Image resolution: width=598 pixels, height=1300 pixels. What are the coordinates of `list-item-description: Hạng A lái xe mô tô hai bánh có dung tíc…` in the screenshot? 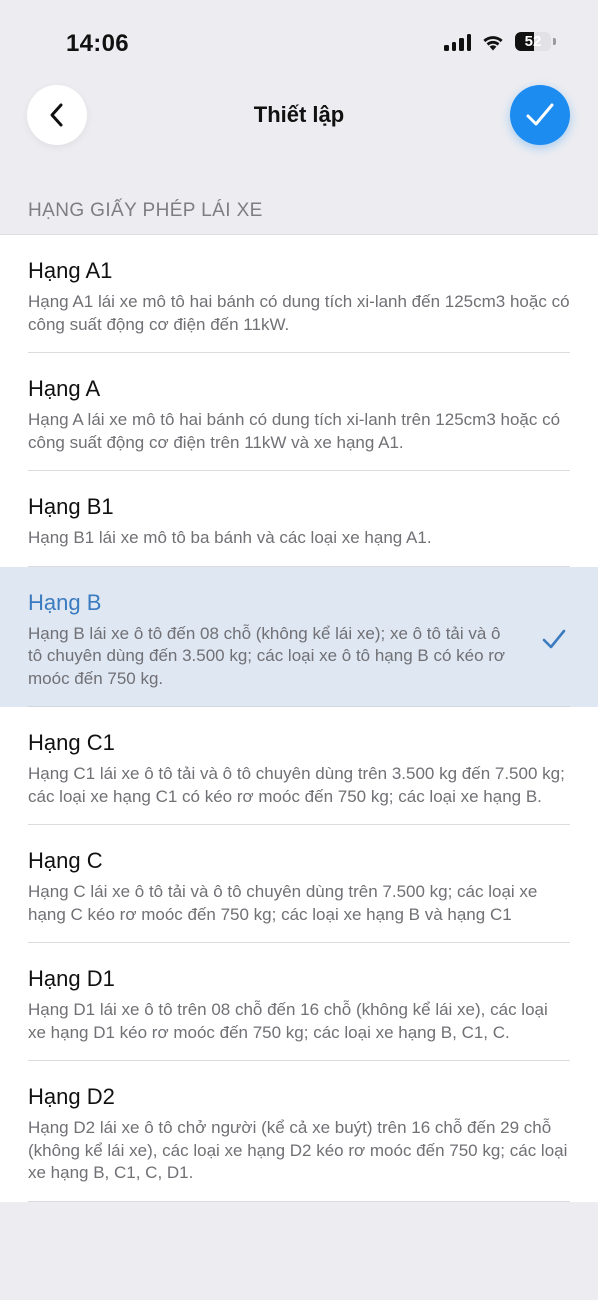 It's located at (294, 431).